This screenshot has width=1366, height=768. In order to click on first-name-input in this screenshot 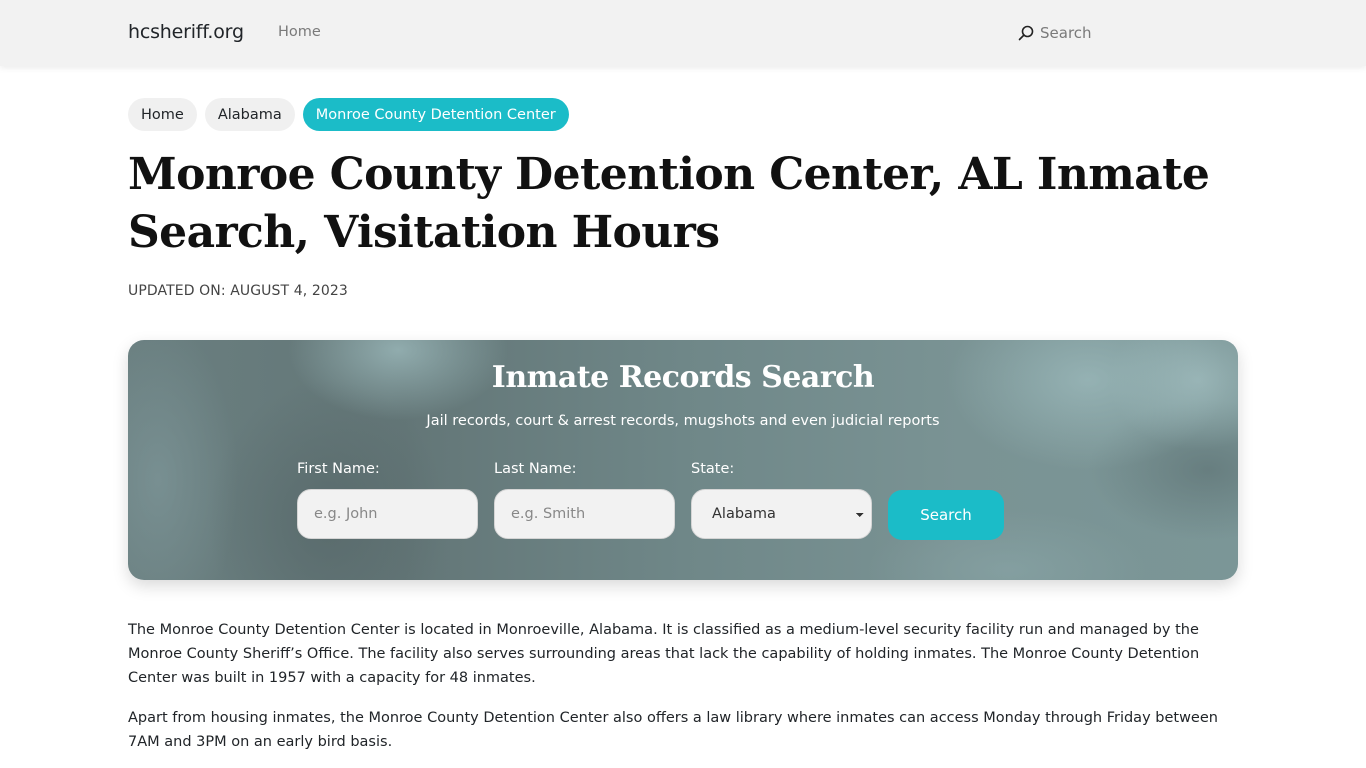, I will do `click(387, 514)`.